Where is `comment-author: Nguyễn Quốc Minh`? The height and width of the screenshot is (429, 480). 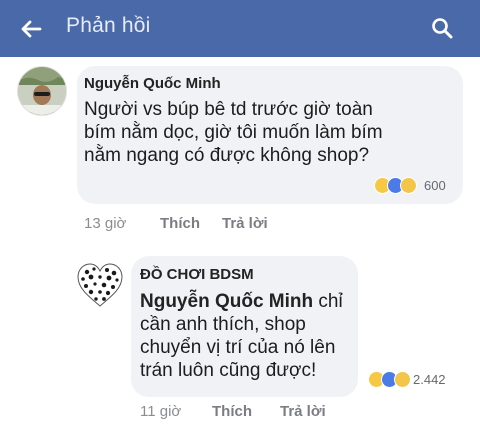
comment-author: Nguyễn Quốc Minh is located at coordinates (152, 83).